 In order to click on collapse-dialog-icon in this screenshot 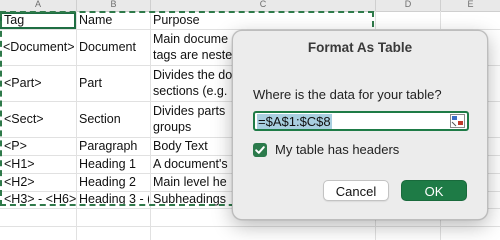, I will do `click(457, 121)`.